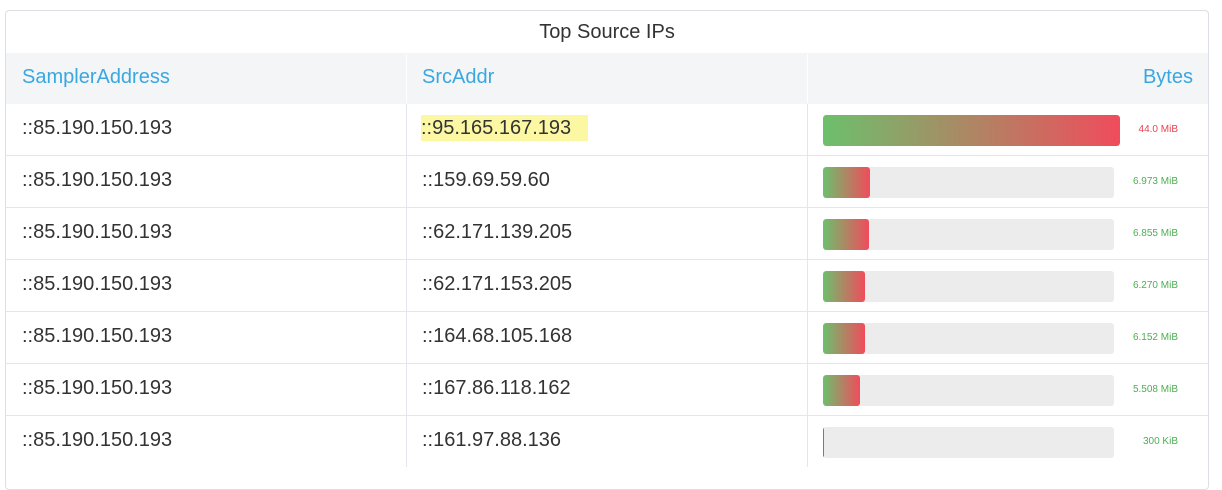 Image resolution: width=1222 pixels, height=490 pixels. I want to click on bytes-value: 6.270 MiB, so click(1155, 285).